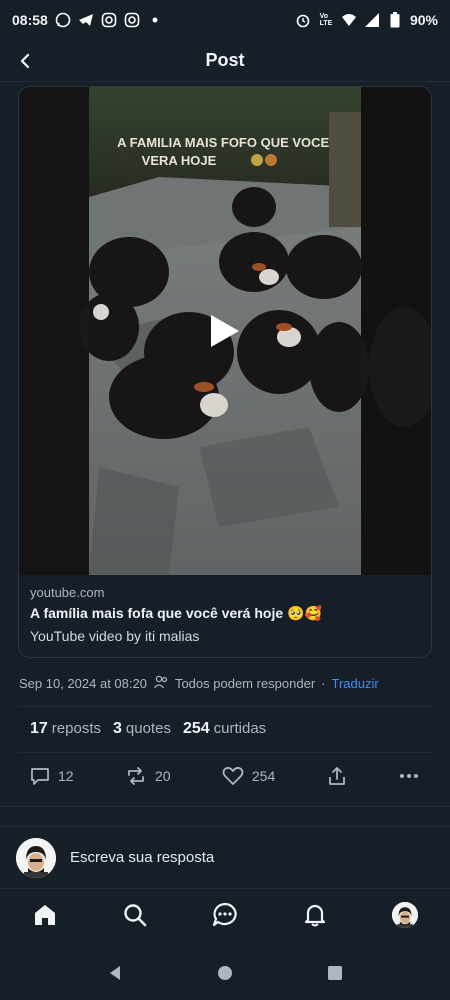 This screenshot has height=1000, width=450. I want to click on back-button, so click(25, 61).